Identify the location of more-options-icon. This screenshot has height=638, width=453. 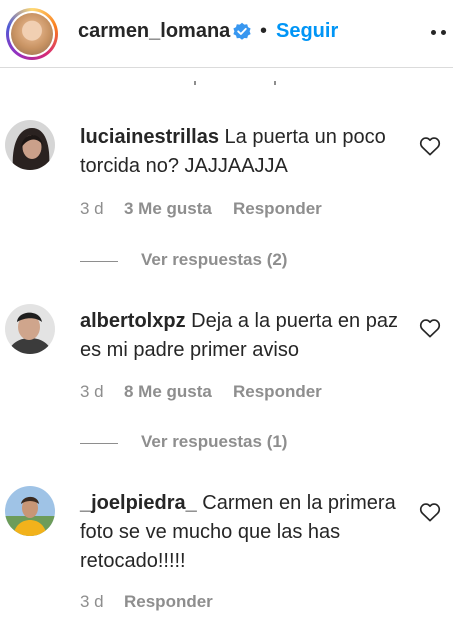
(439, 32).